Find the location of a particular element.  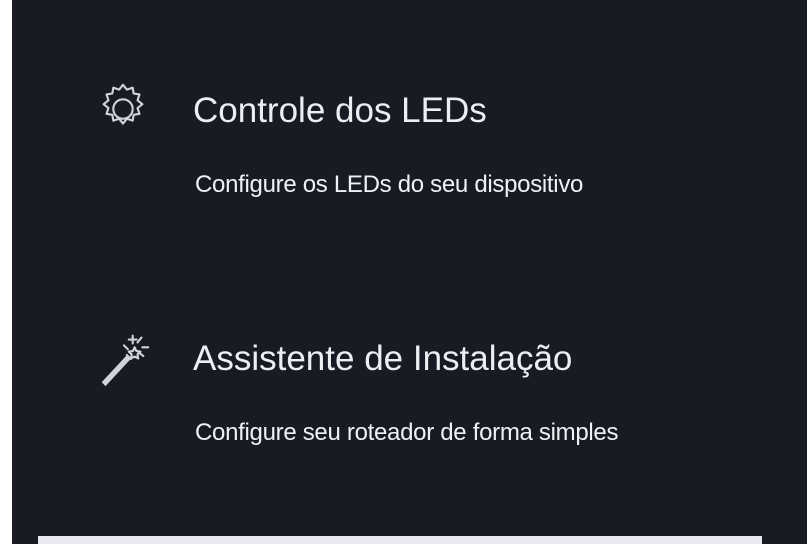

setup-wizard-description: Configure seu roteador de forma simples is located at coordinates (407, 432).